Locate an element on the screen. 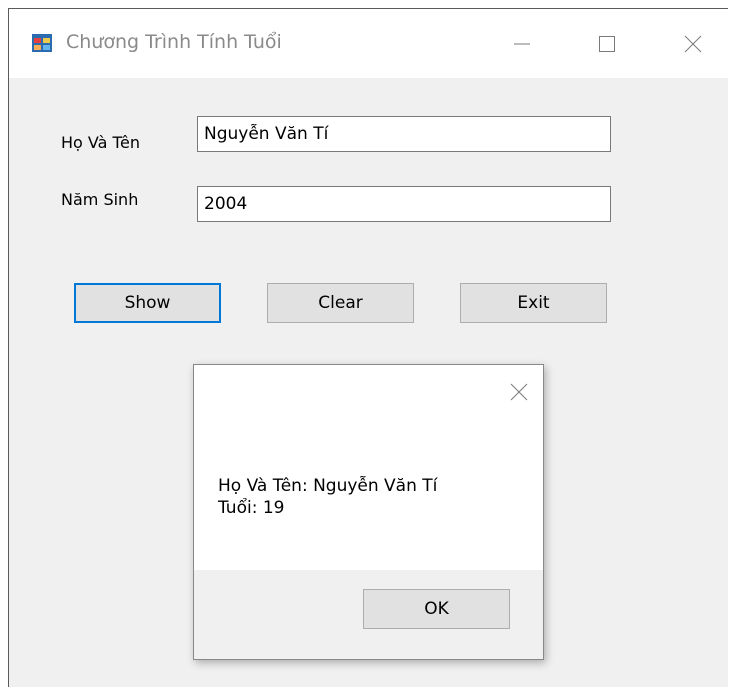 Image resolution: width=730 pixels, height=689 pixels. name-input: Nguyễn Văn Tí is located at coordinates (404, 134).